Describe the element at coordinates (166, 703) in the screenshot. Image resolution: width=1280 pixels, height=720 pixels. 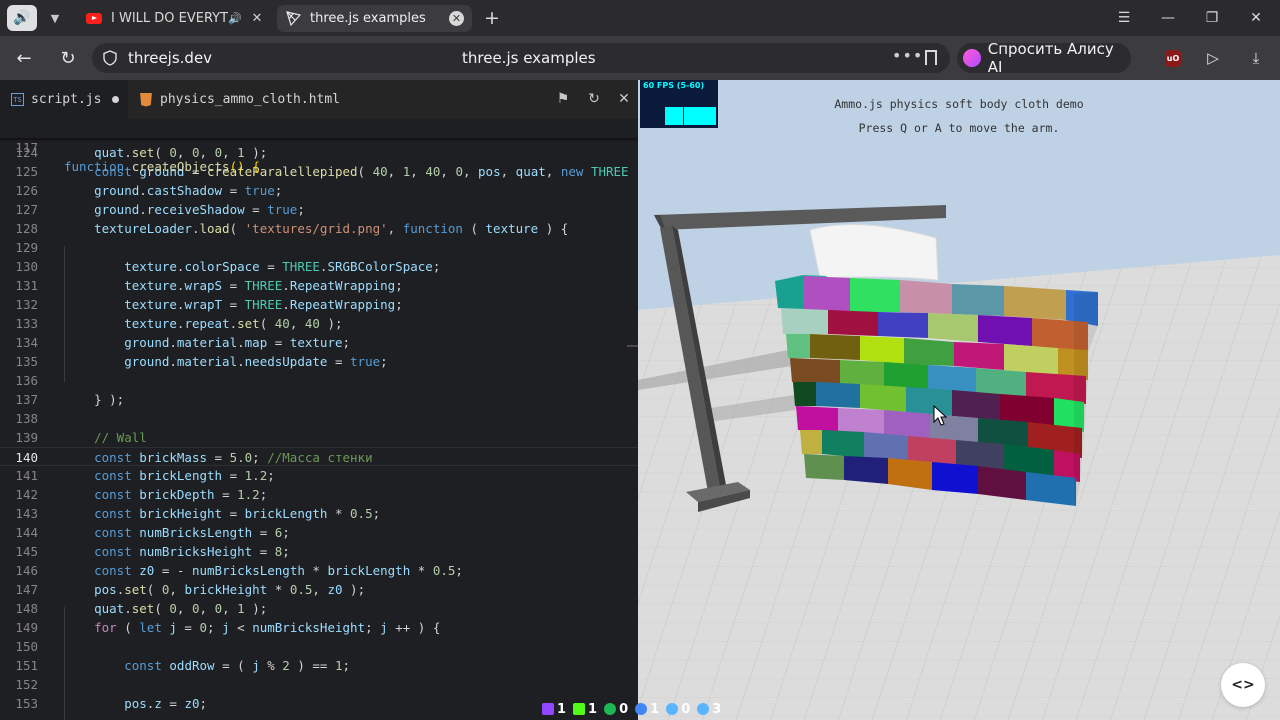
I see `code-text: pos.z = z0;` at that location.